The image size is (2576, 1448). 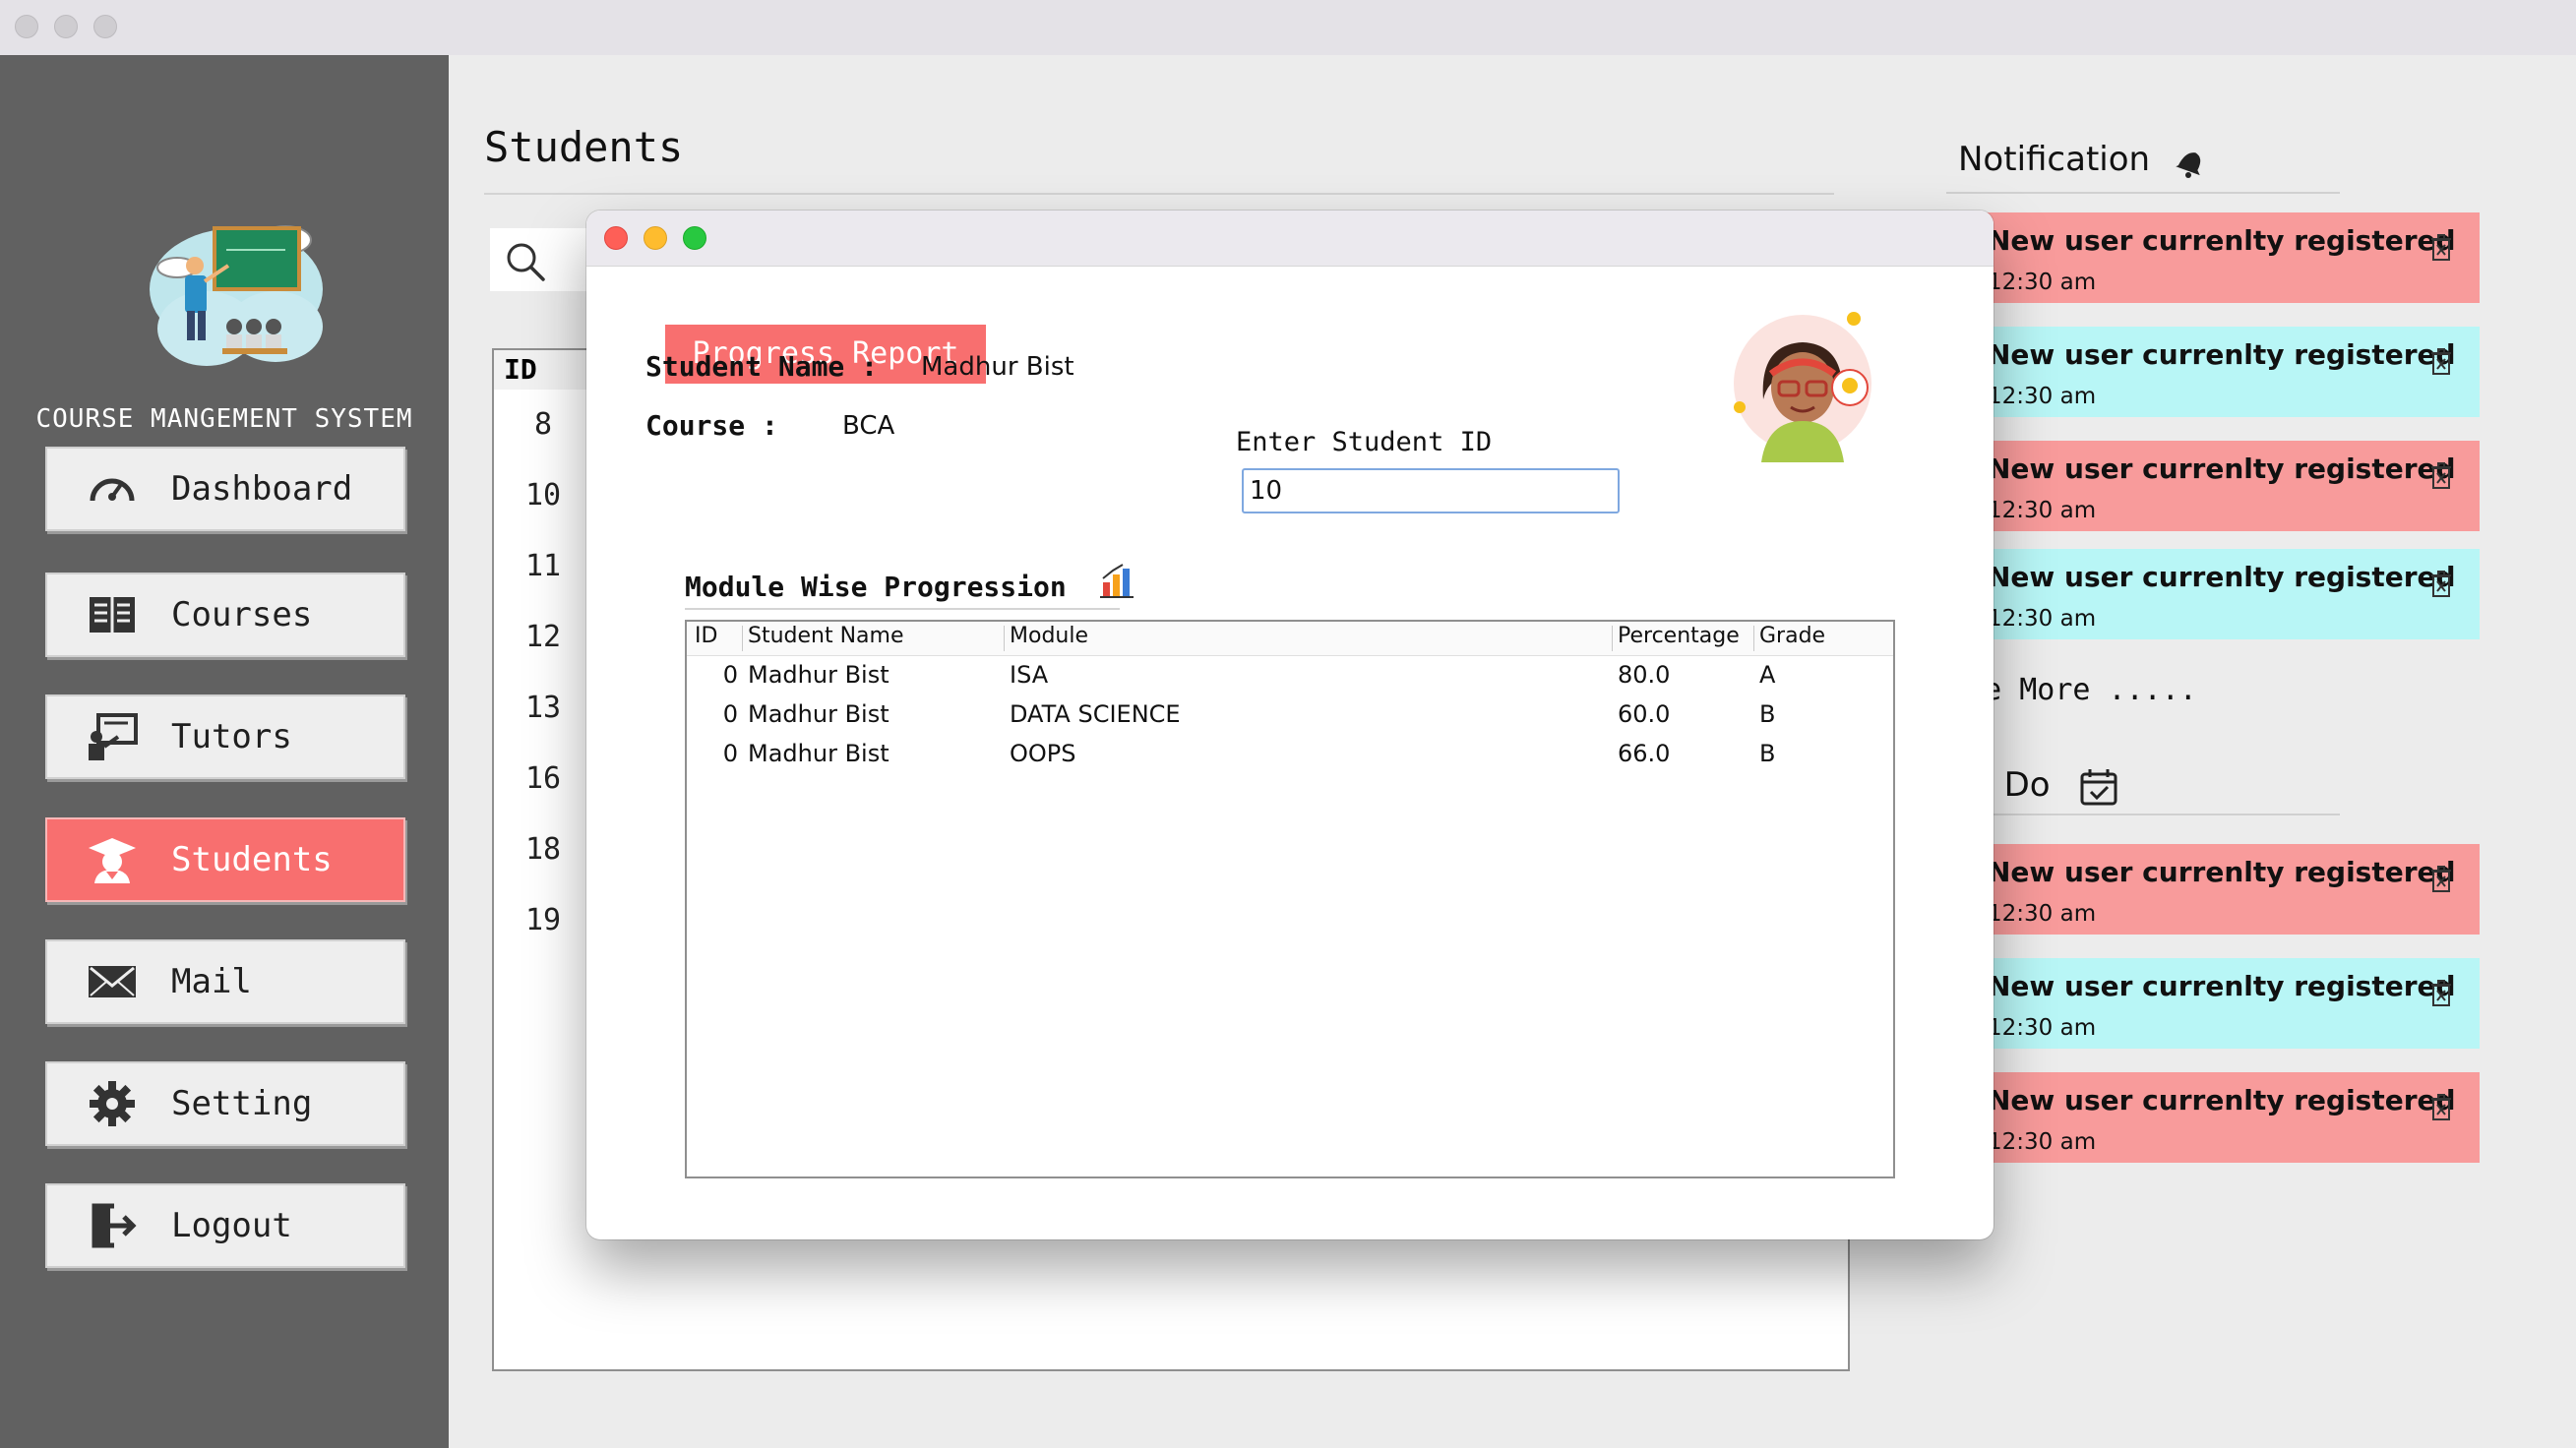 What do you see at coordinates (105, 27) in the screenshot?
I see `zoom-window-button` at bounding box center [105, 27].